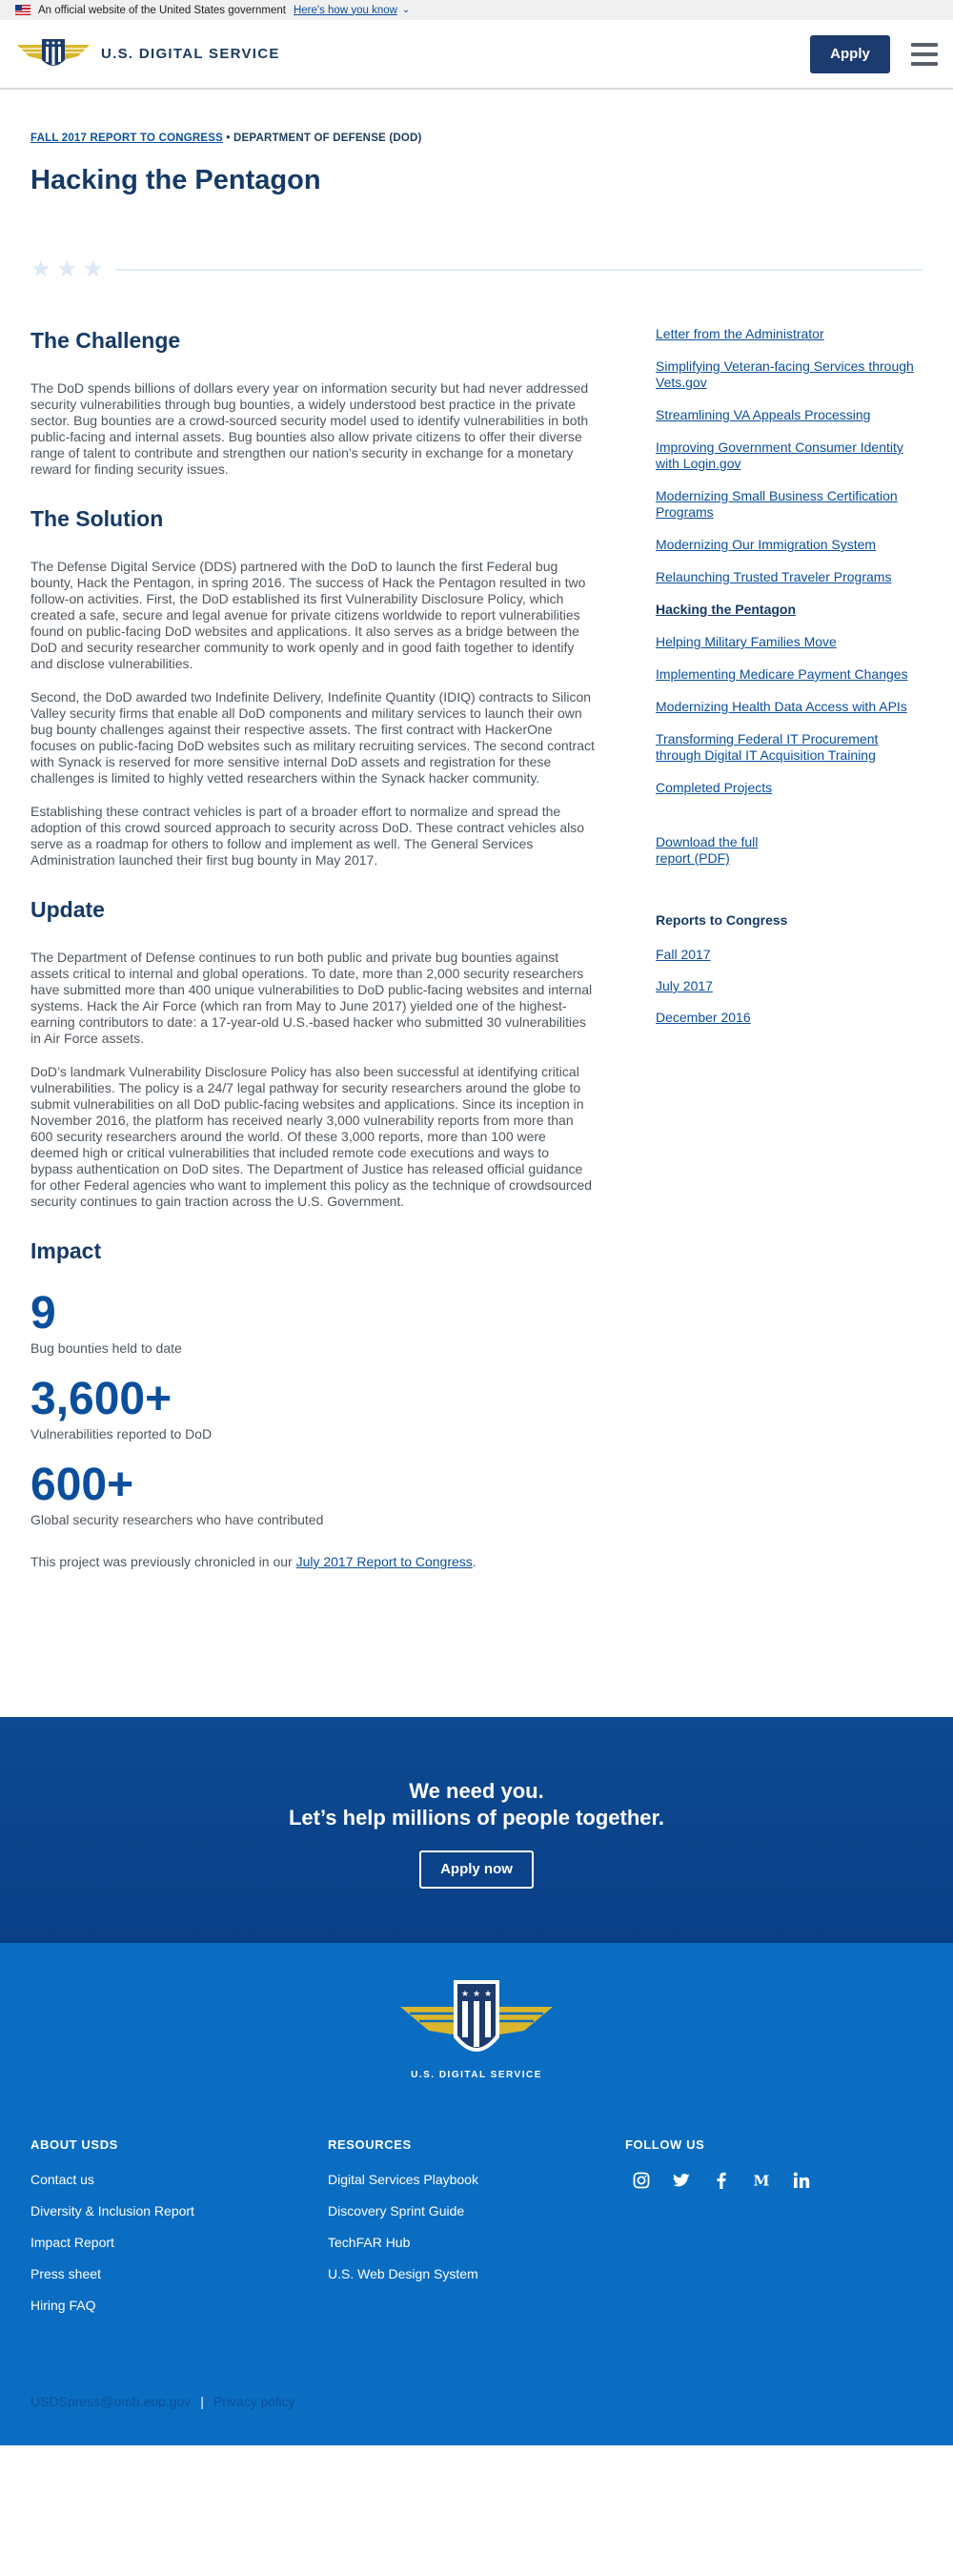 This screenshot has height=2576, width=953. What do you see at coordinates (722, 920) in the screenshot?
I see `reports-heading: Reports to Congress` at bounding box center [722, 920].